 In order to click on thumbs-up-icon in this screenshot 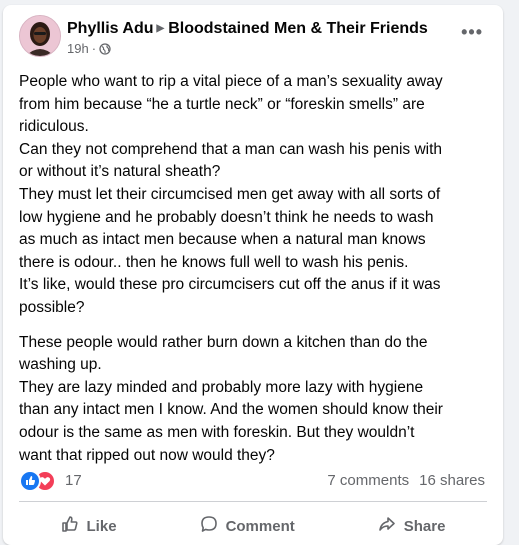, I will do `click(70, 526)`.